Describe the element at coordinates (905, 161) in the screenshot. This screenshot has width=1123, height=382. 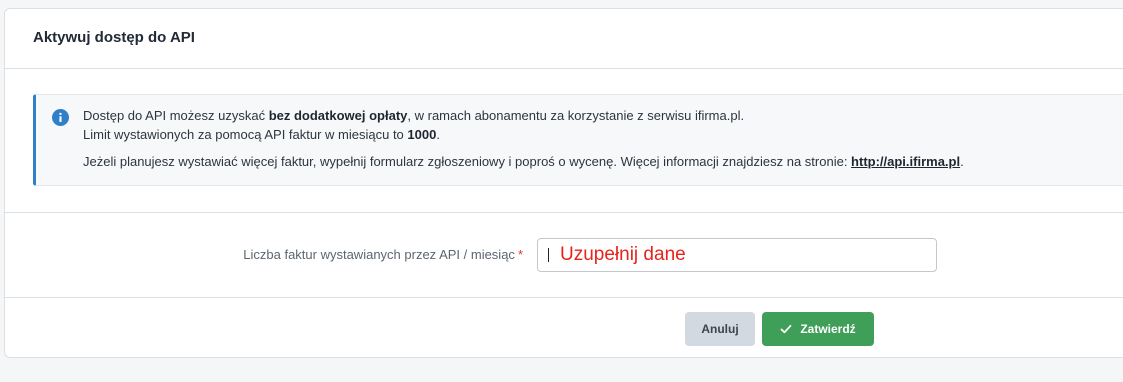
I see `api-info-link: http://api.ifirma.pl` at that location.